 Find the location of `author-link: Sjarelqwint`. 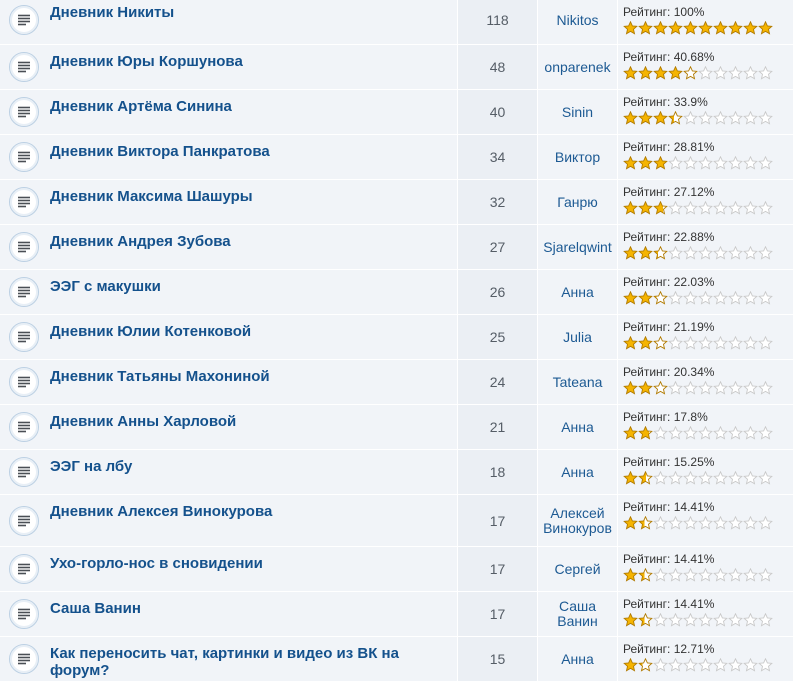

author-link: Sjarelqwint is located at coordinates (578, 247).